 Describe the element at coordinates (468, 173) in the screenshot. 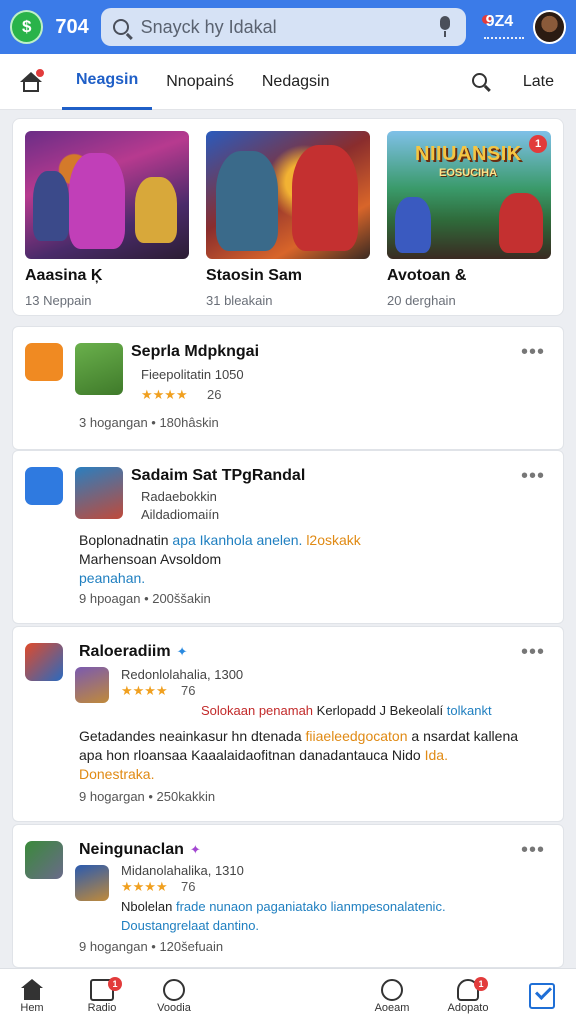

I see `featured-art-subtitle: EOSUCIHA` at that location.